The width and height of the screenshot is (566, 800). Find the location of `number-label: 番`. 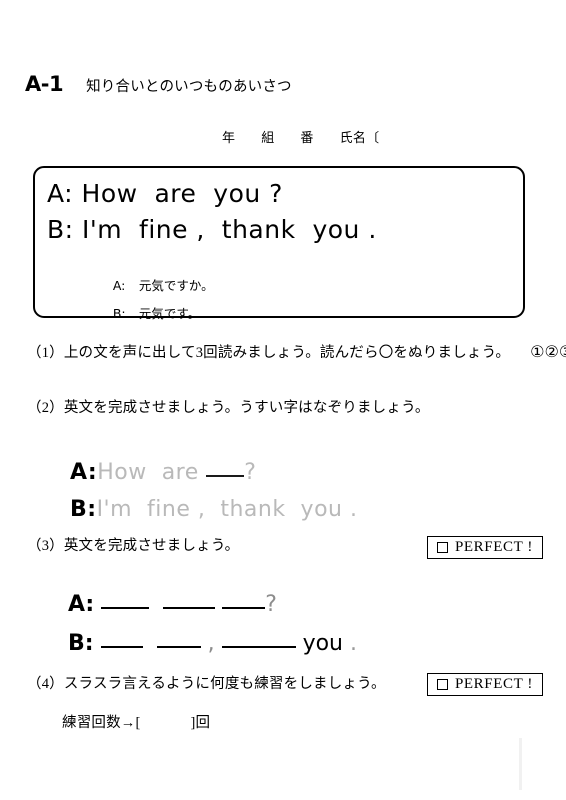

number-label: 番 is located at coordinates (307, 138).